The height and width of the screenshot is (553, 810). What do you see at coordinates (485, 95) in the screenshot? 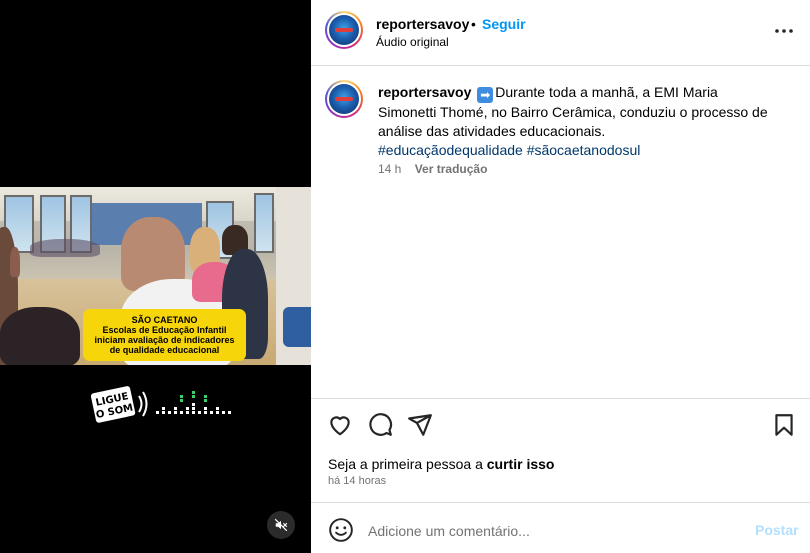
I see `arrow-right-emoji: ➡` at bounding box center [485, 95].